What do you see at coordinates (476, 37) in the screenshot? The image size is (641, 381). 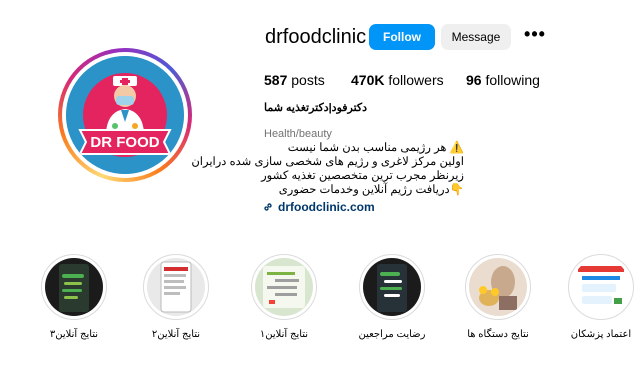 I see `message-button: Message` at bounding box center [476, 37].